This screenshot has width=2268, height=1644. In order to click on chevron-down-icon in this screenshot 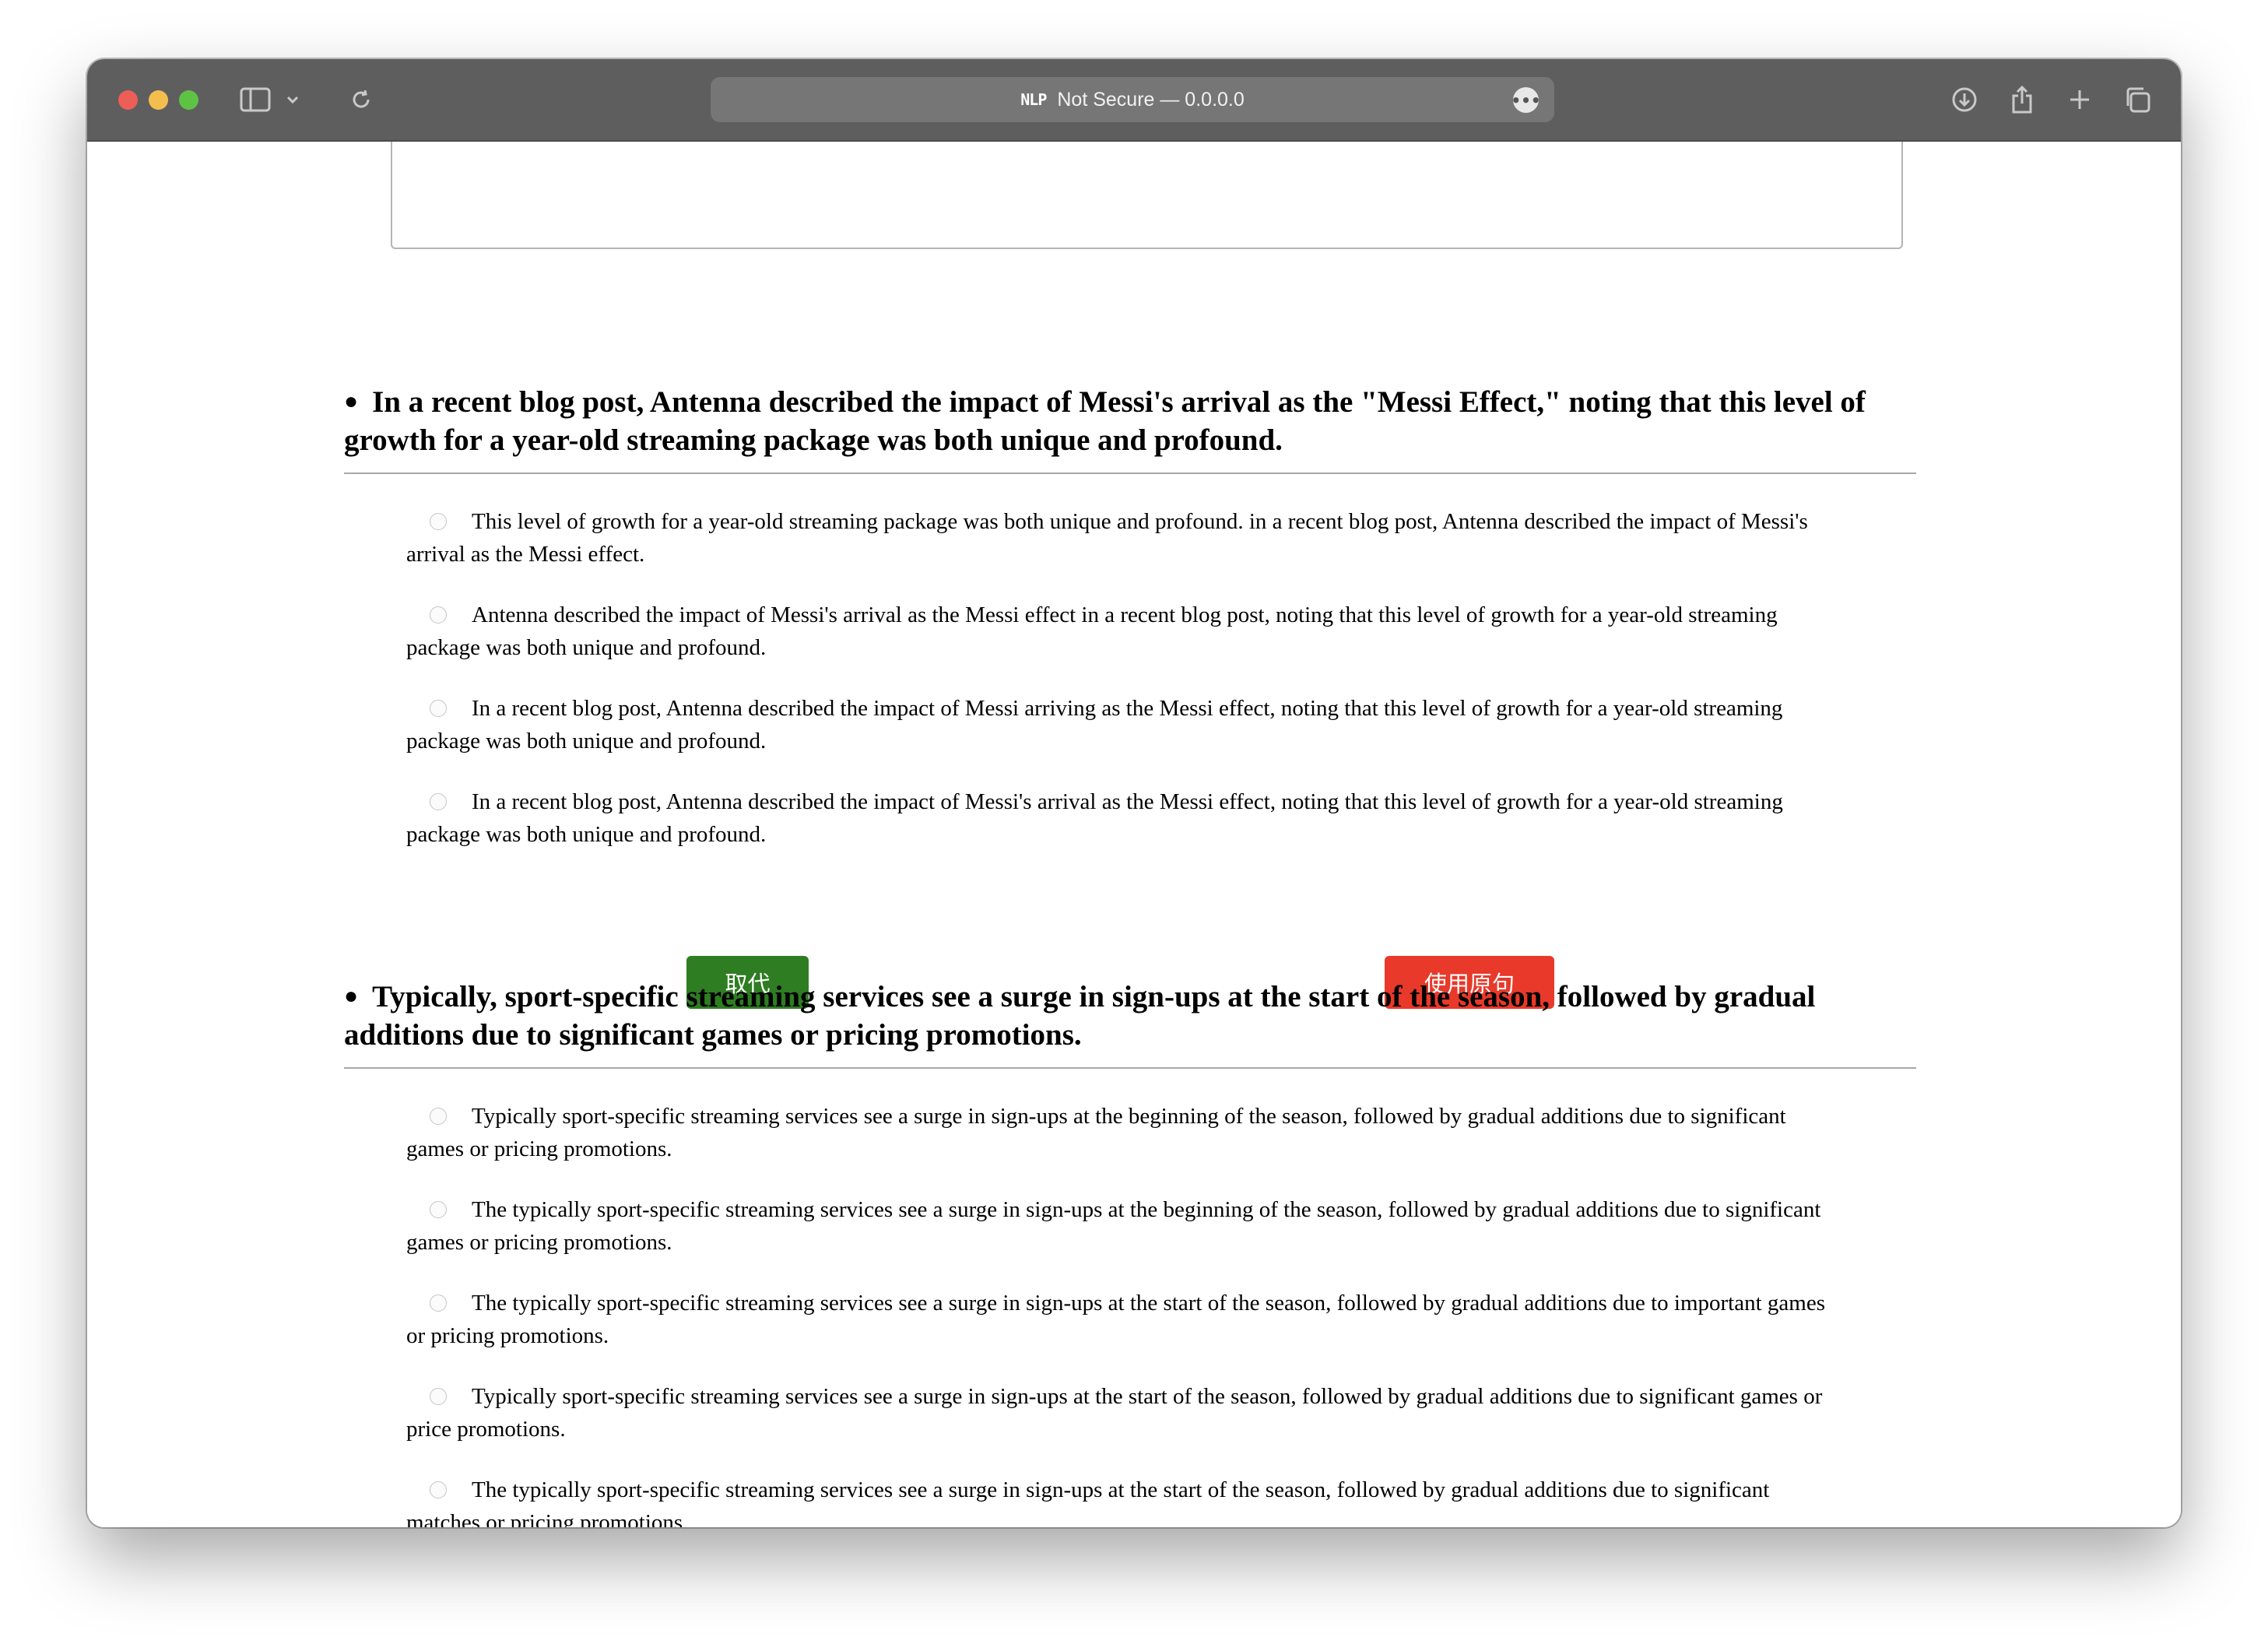, I will do `click(292, 100)`.